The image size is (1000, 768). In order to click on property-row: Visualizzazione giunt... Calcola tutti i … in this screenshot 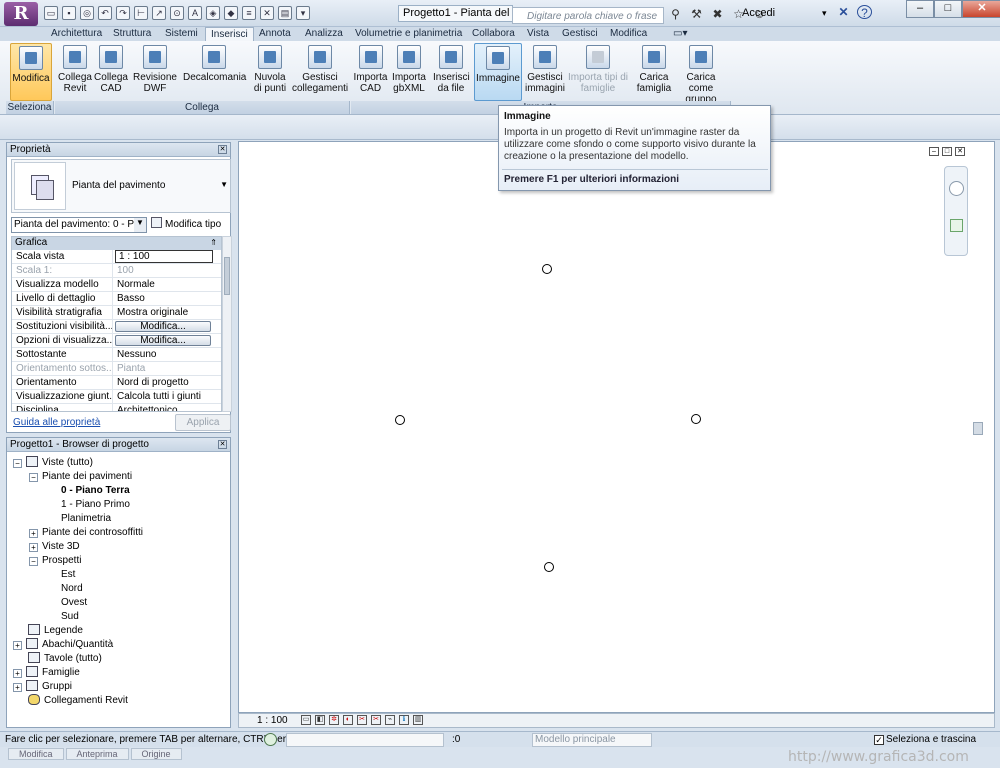, I will do `click(116, 397)`.